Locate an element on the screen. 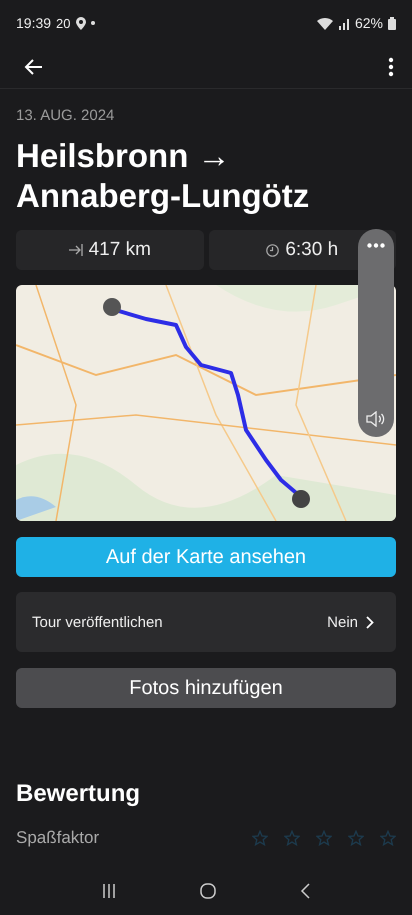 The image size is (412, 915). status-time: 19:39 is located at coordinates (34, 23).